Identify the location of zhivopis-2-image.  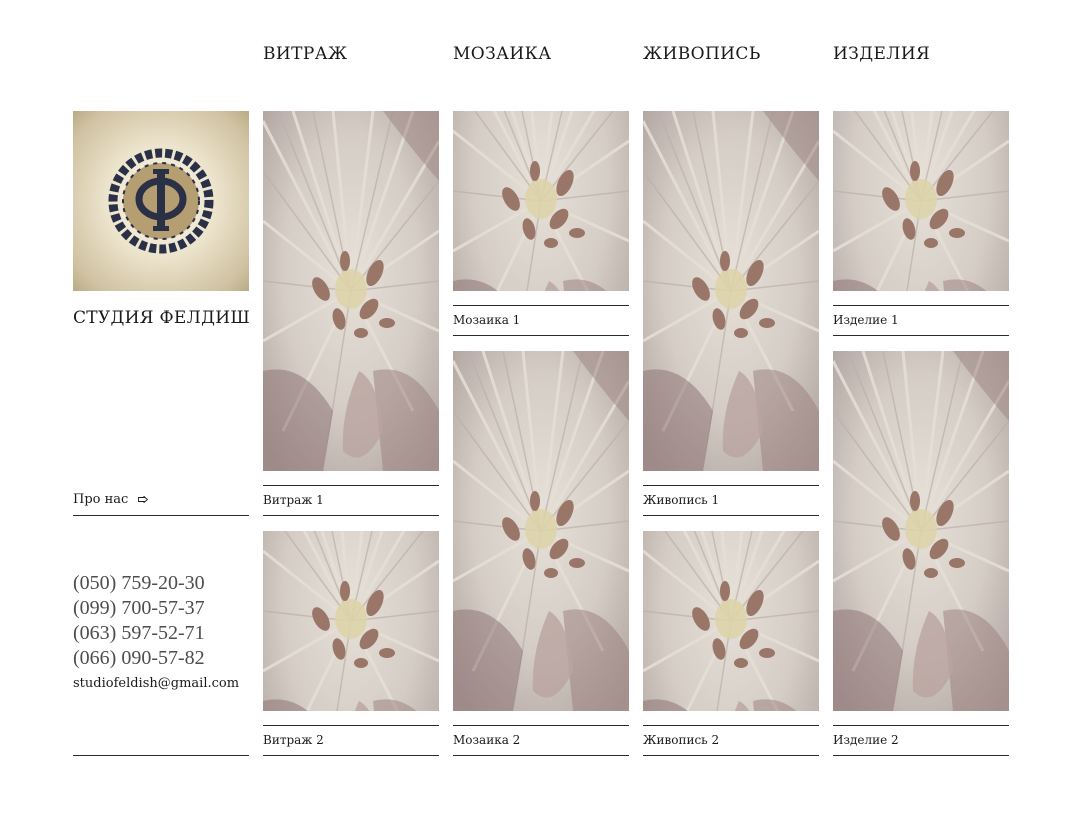
(731, 621).